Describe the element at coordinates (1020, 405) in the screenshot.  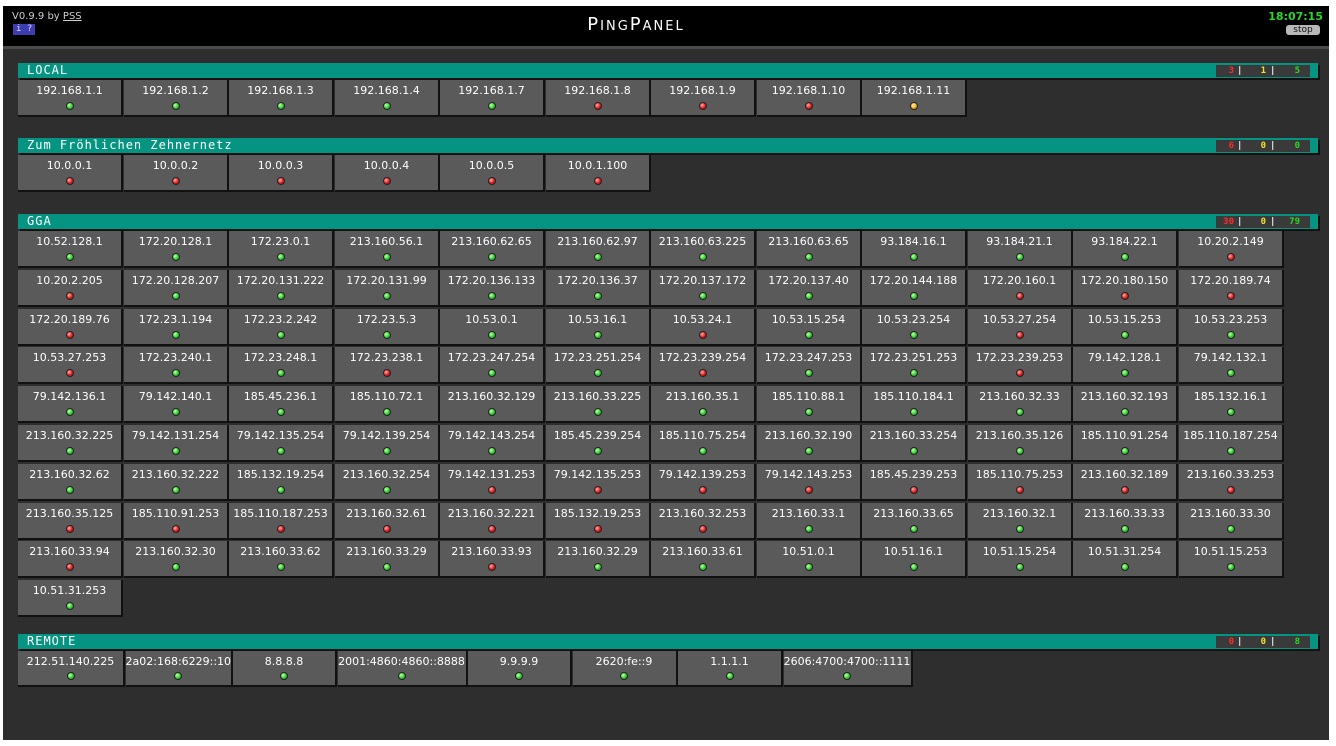
I see `host-tile: 213.160.32.33` at that location.